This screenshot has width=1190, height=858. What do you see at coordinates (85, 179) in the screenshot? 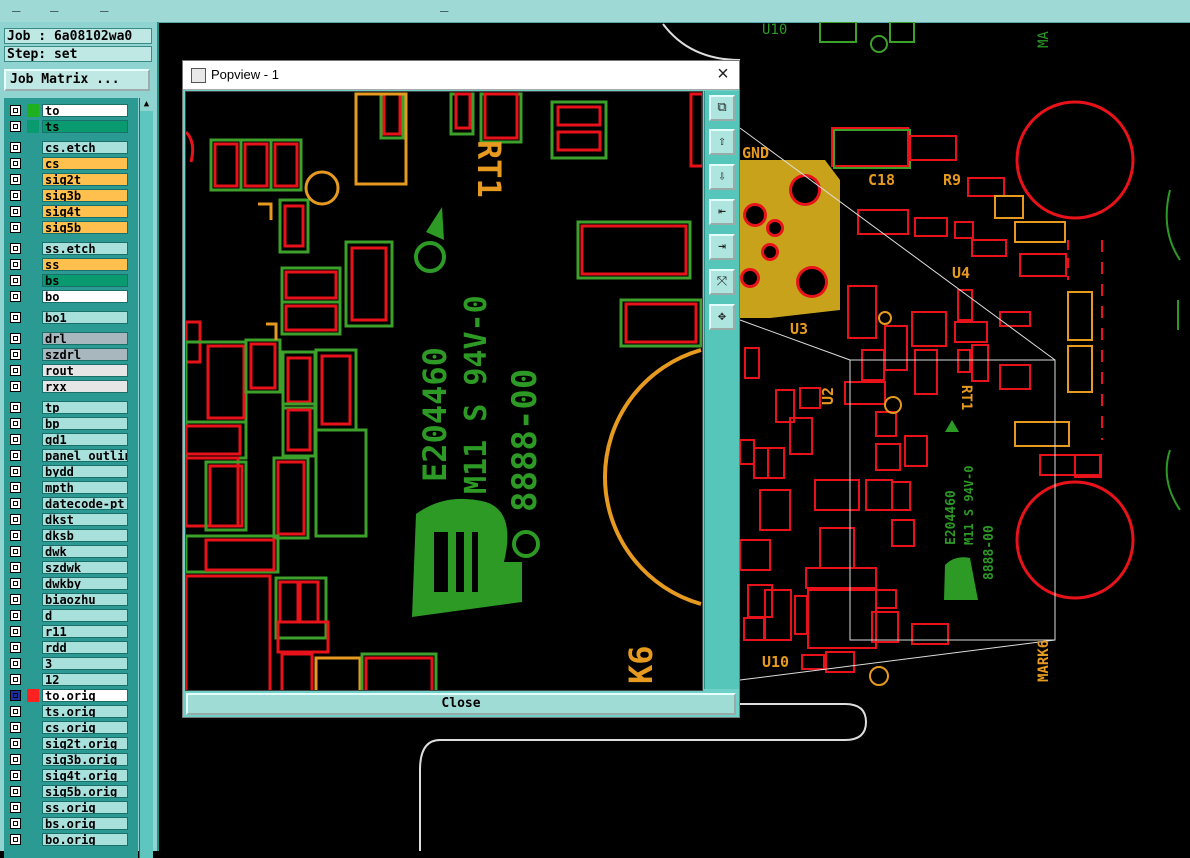
I see `layer-name: sig2t` at bounding box center [85, 179].